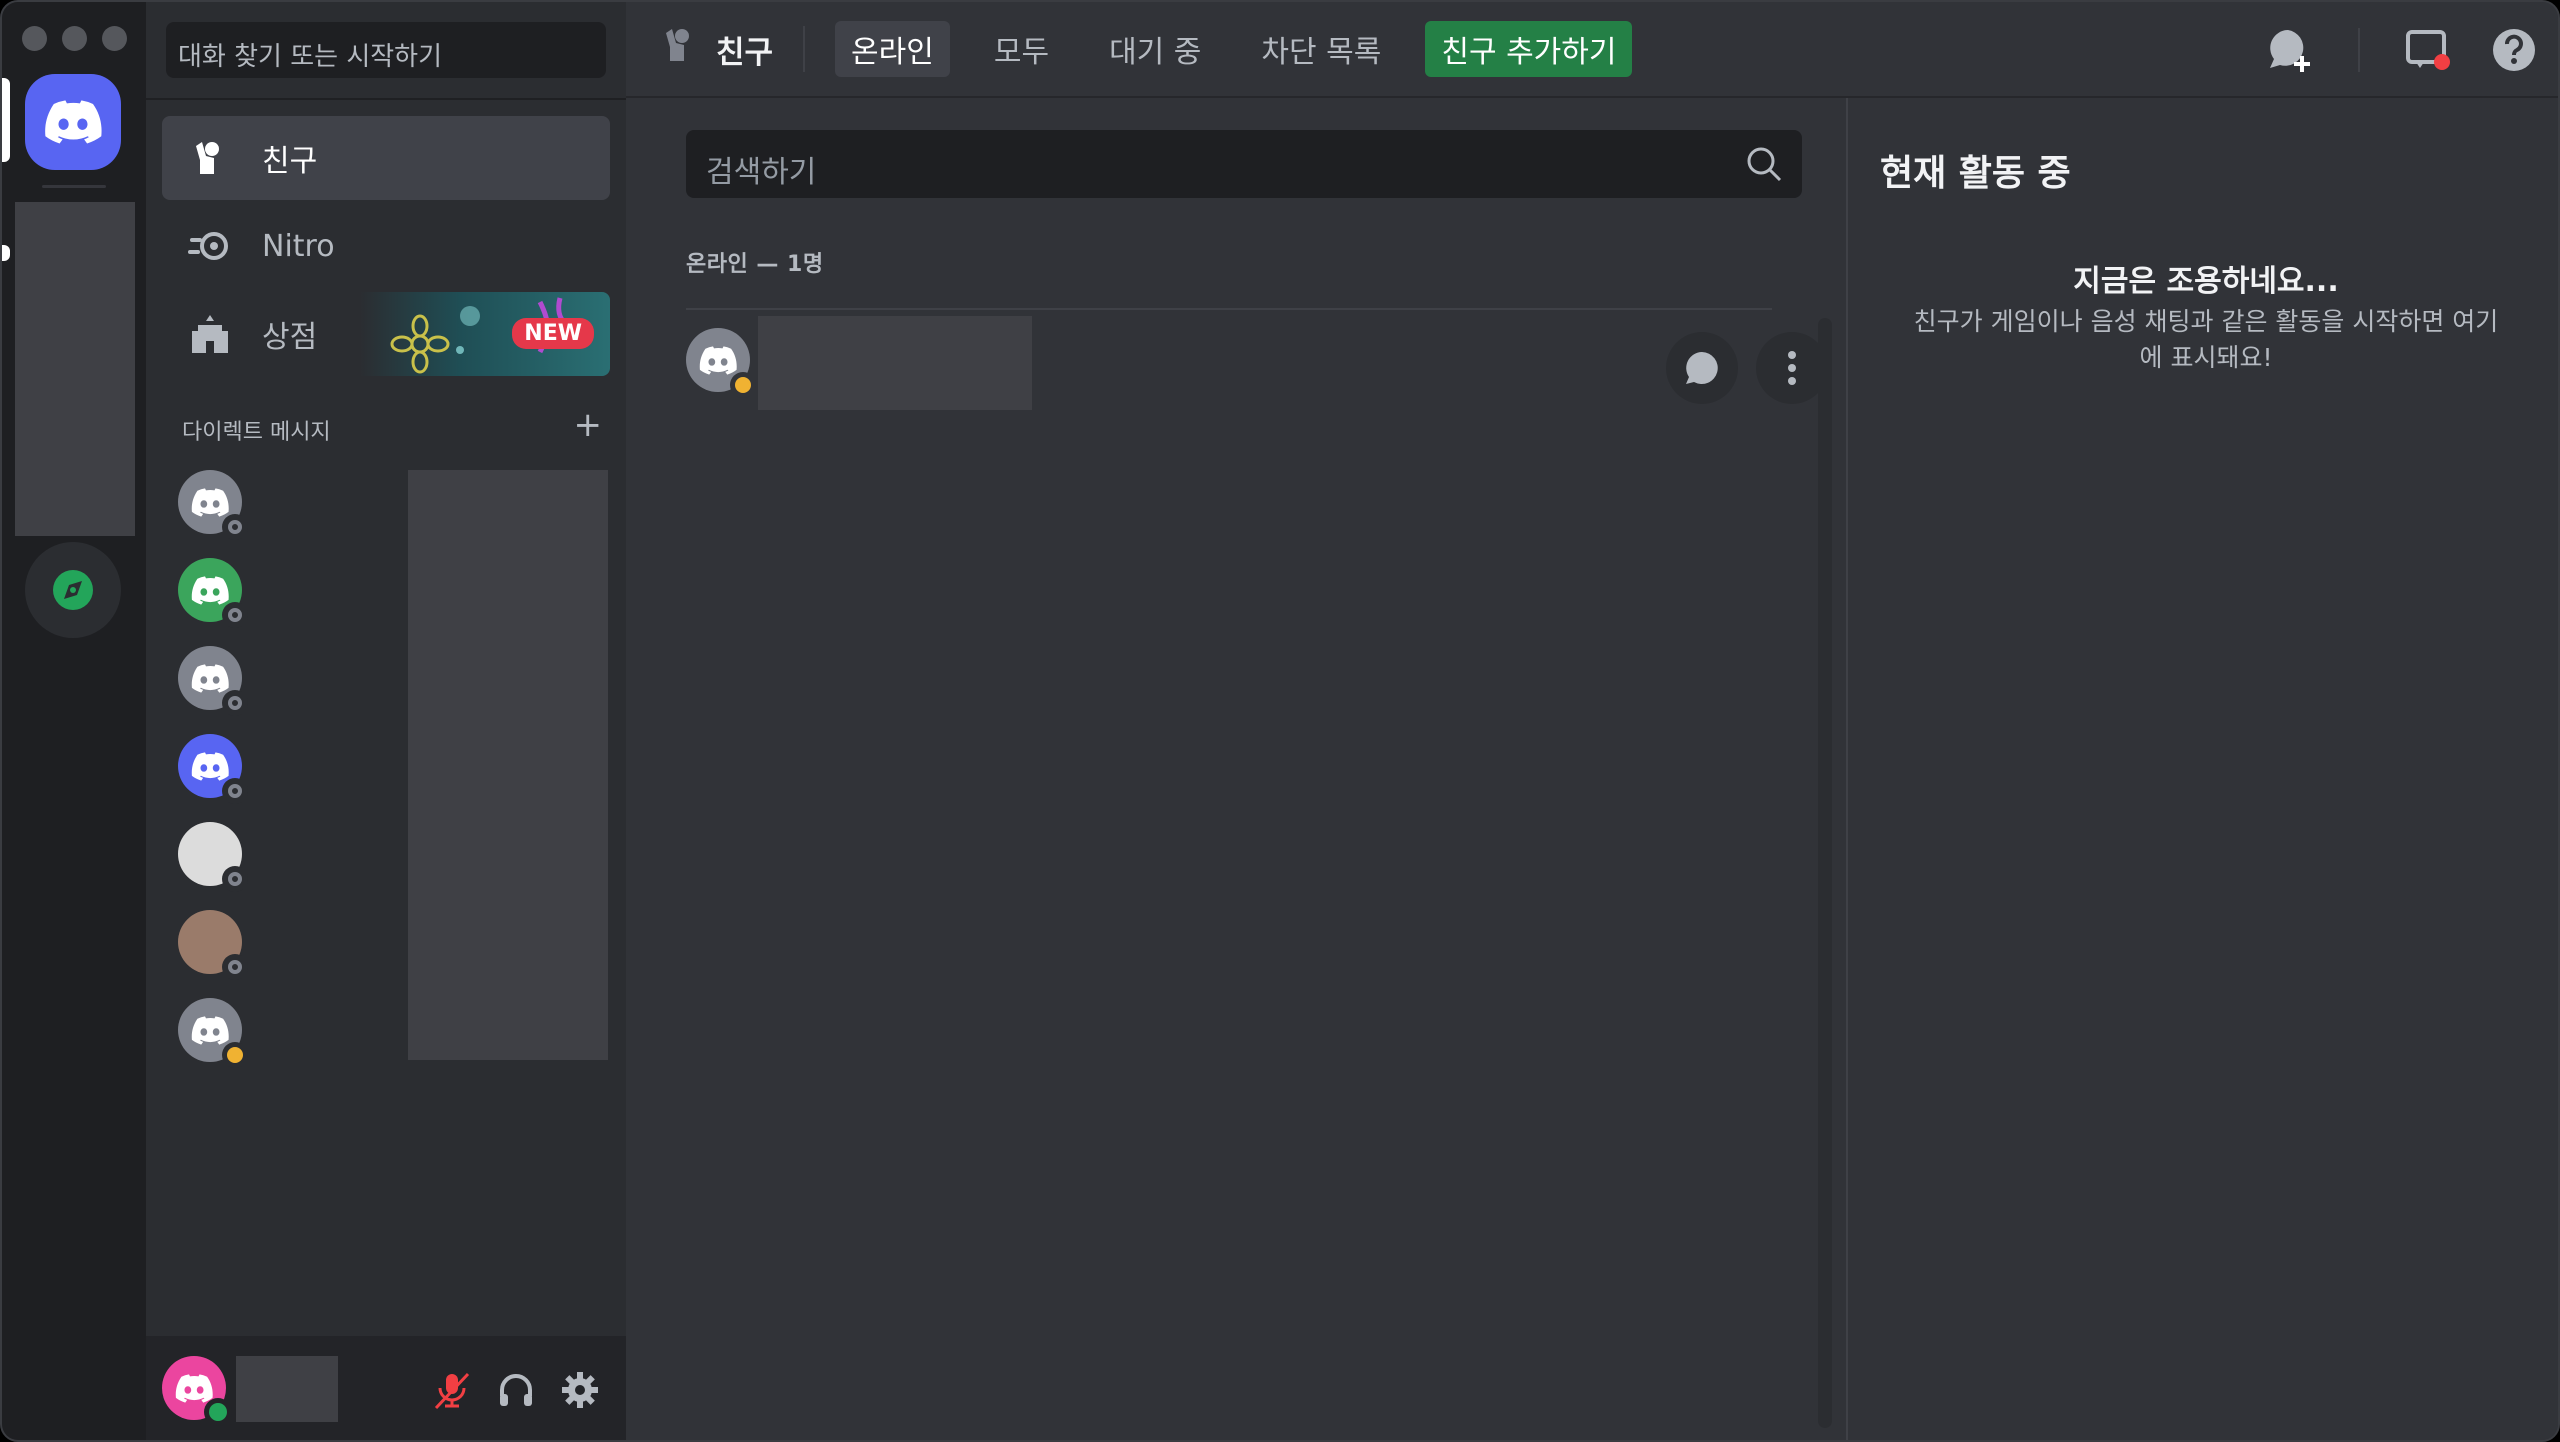 Image resolution: width=2560 pixels, height=1442 pixels. What do you see at coordinates (761, 172) in the screenshot?
I see `friend-search-placeholder: 검색하기` at bounding box center [761, 172].